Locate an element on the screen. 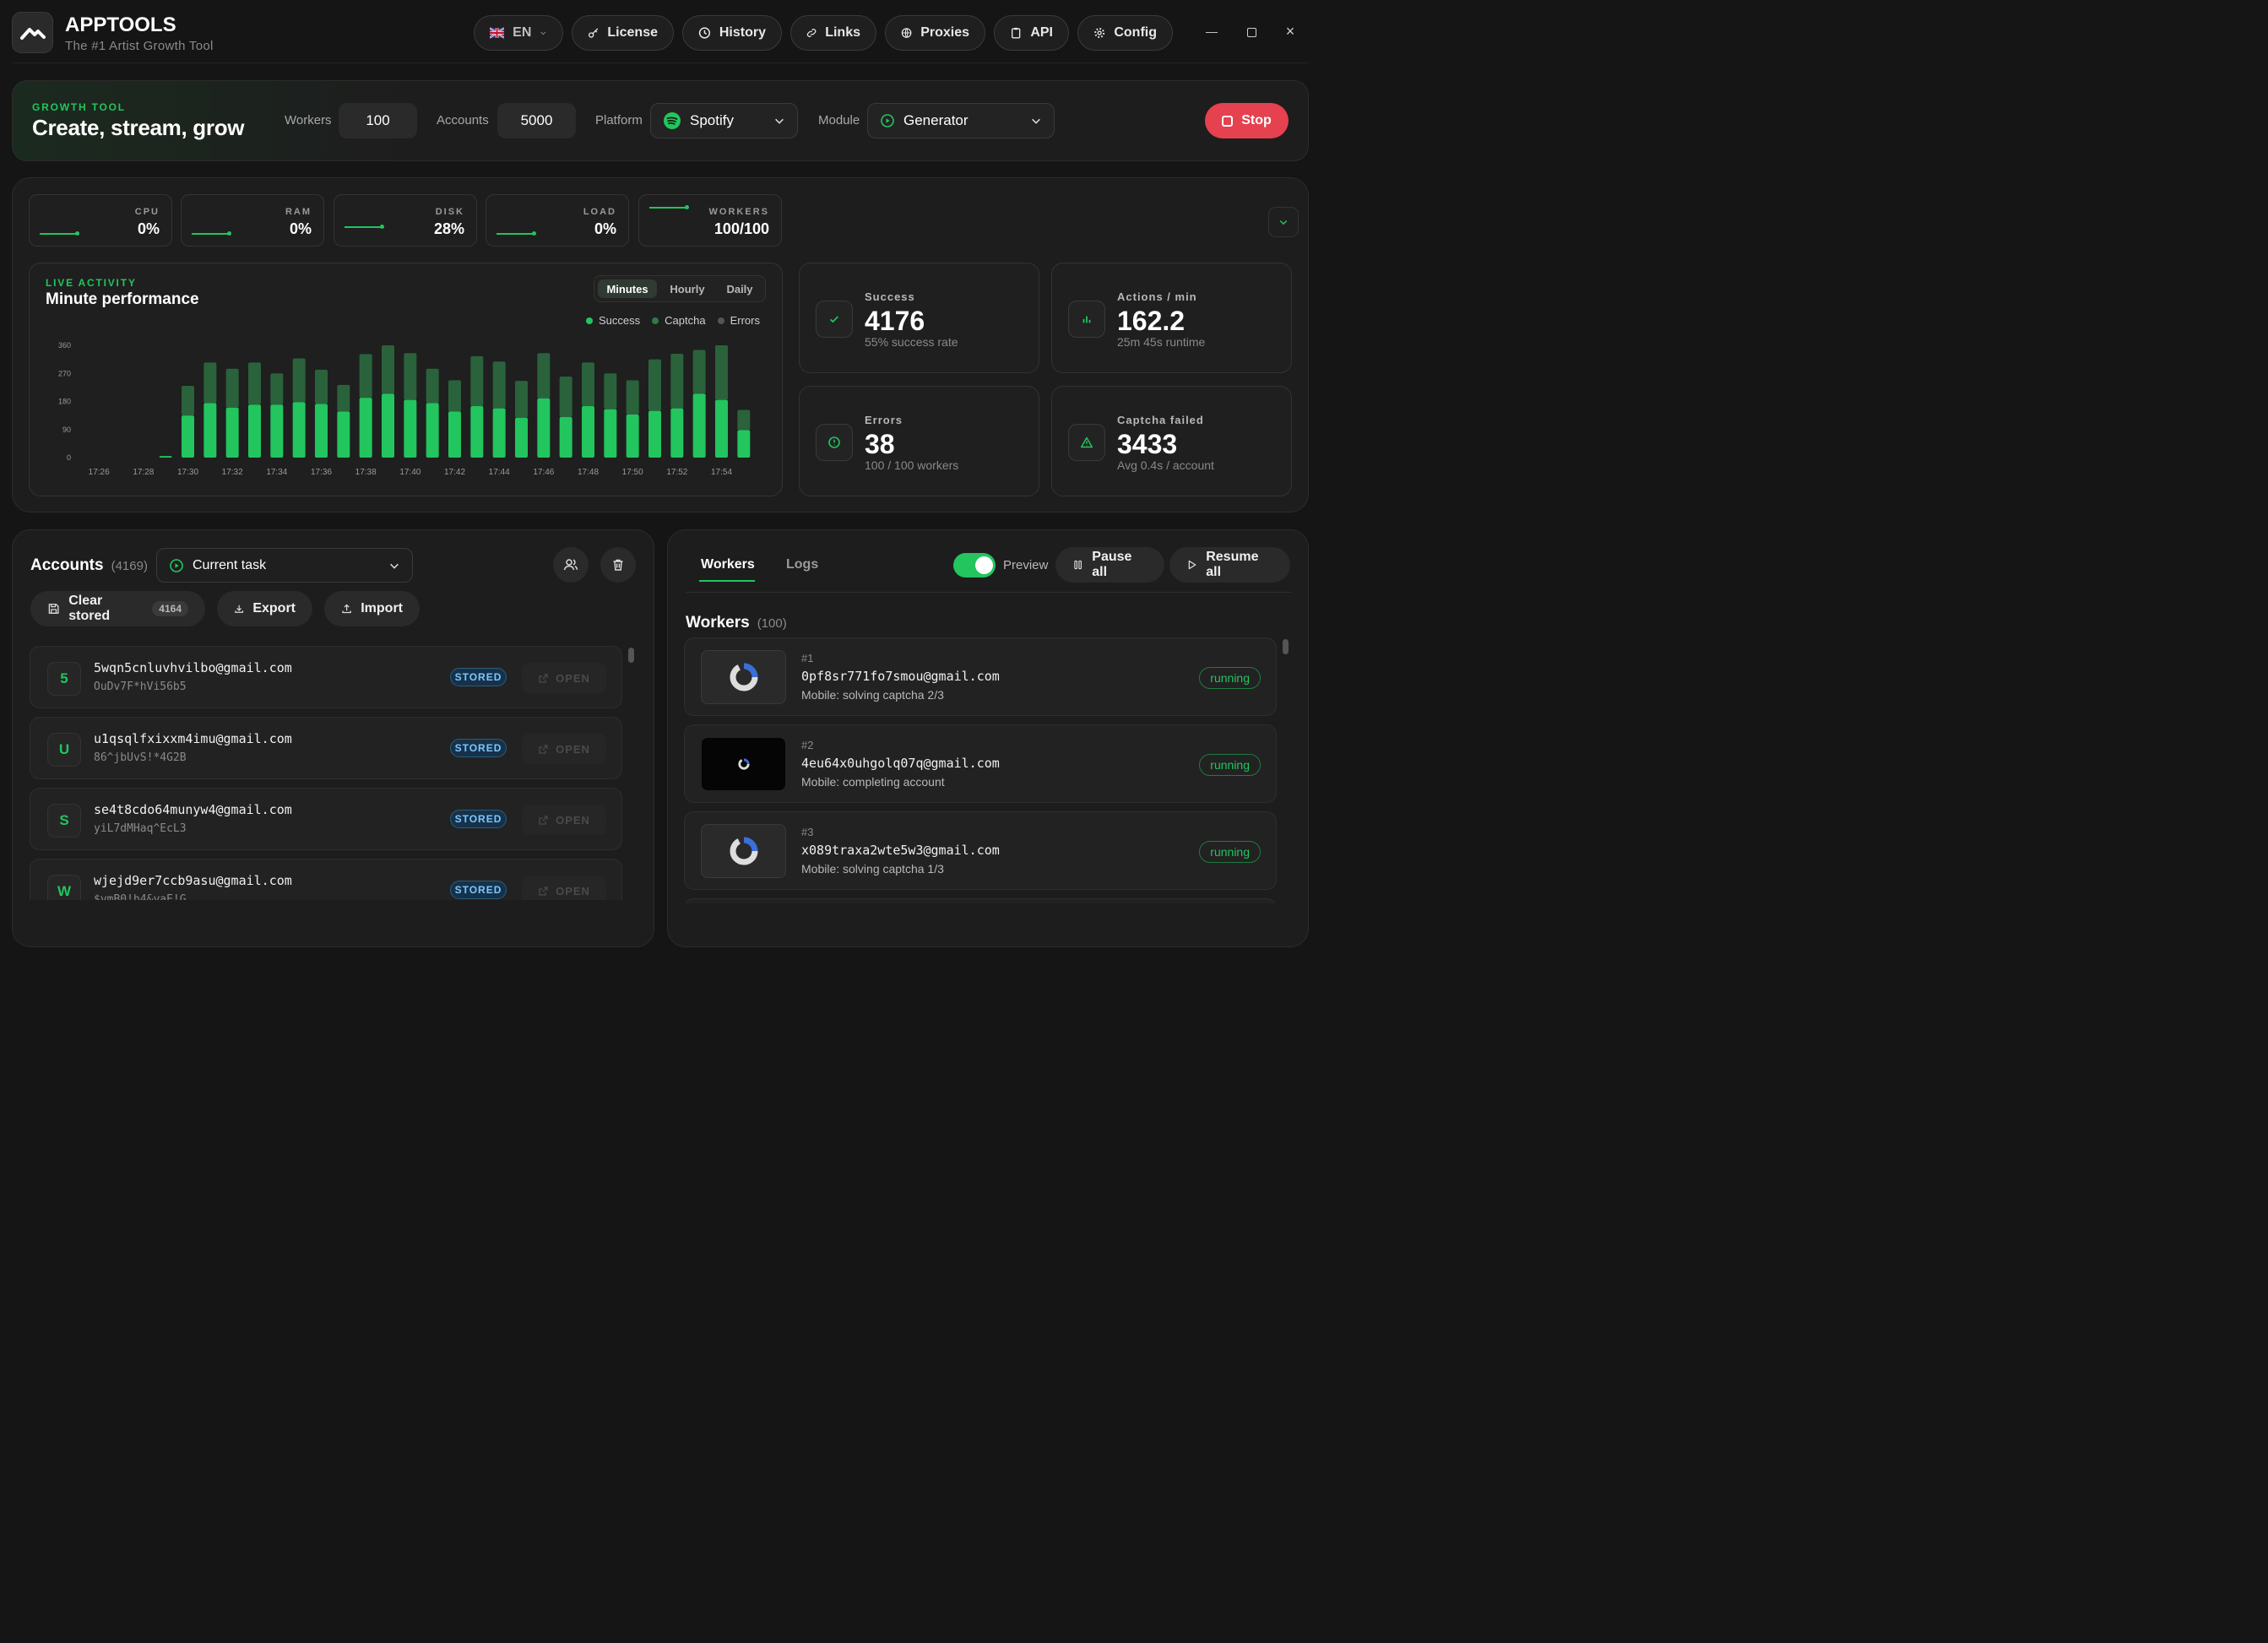 This screenshot has width=2268, height=1643. platform-select: Spotify is located at coordinates (724, 120).